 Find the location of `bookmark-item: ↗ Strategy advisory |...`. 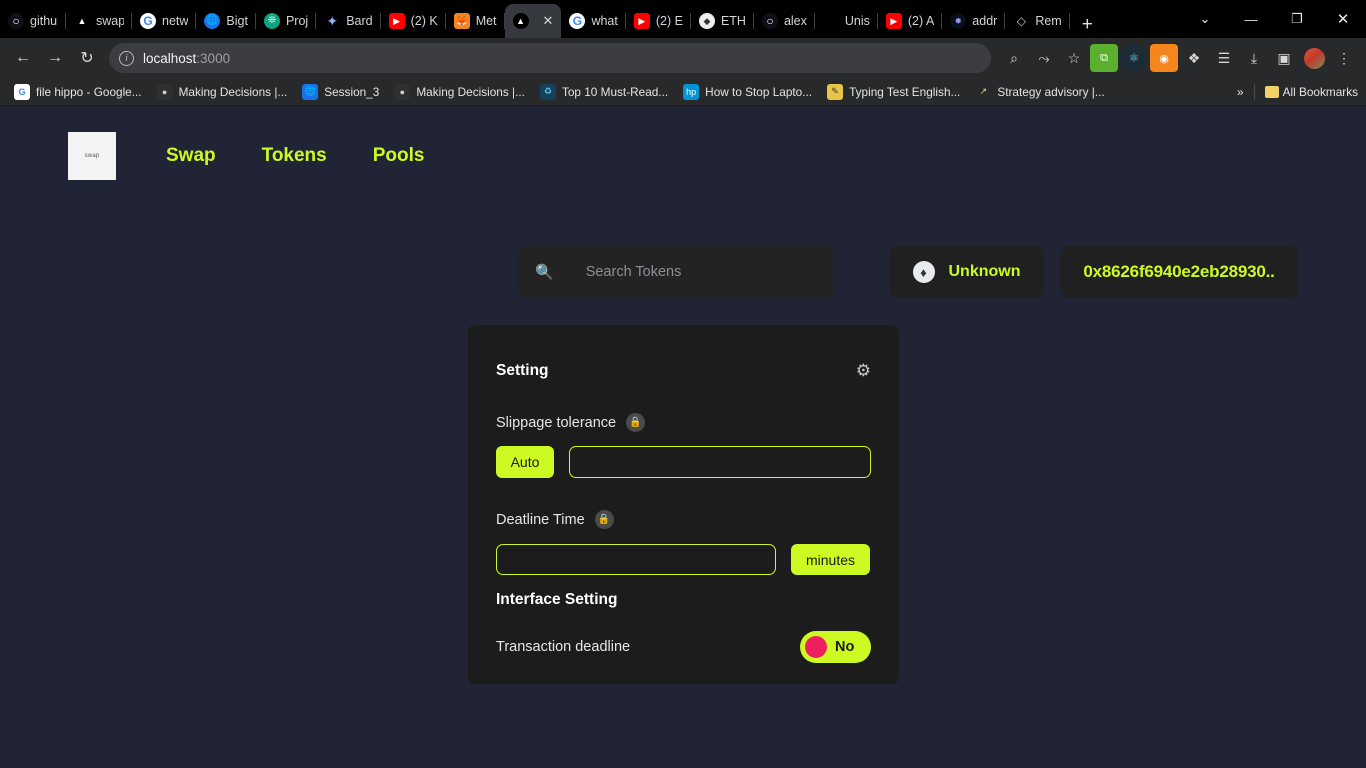

bookmark-item: ↗ Strategy advisory |... is located at coordinates (1039, 92).